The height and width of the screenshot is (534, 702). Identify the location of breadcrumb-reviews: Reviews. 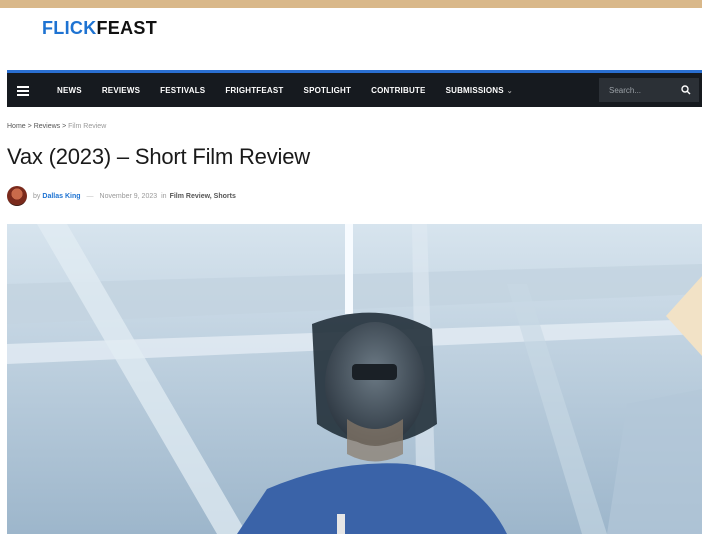
(47, 126).